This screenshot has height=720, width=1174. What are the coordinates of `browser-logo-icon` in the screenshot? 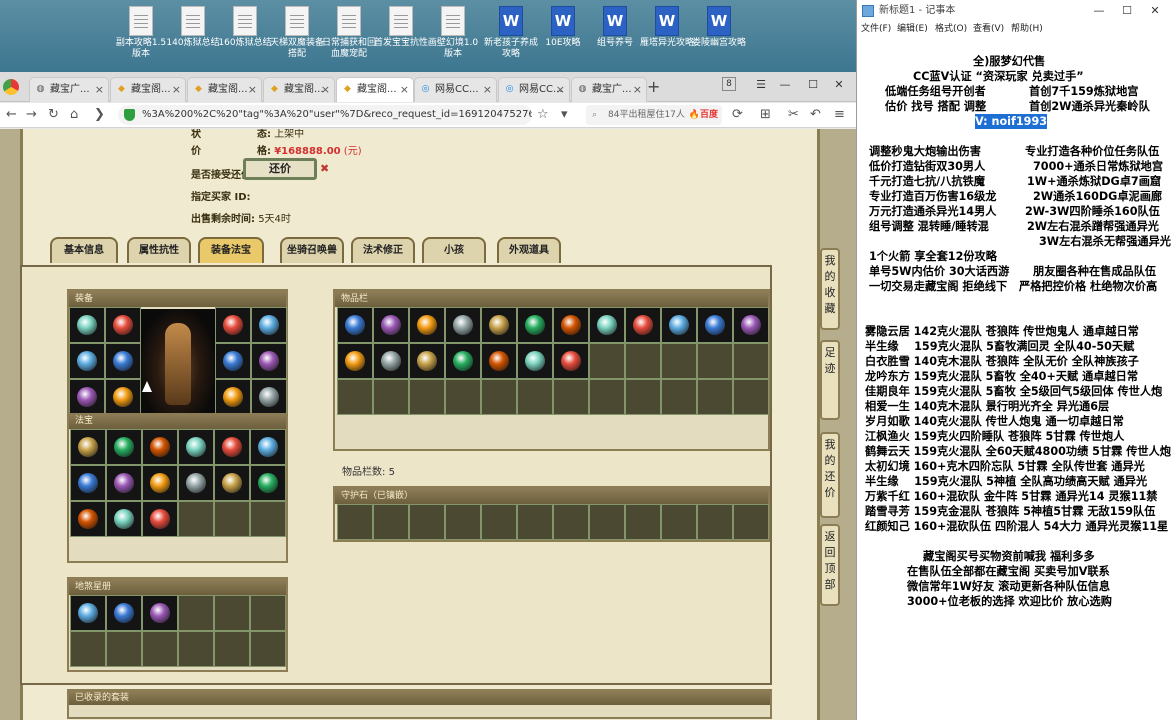 It's located at (11, 87).